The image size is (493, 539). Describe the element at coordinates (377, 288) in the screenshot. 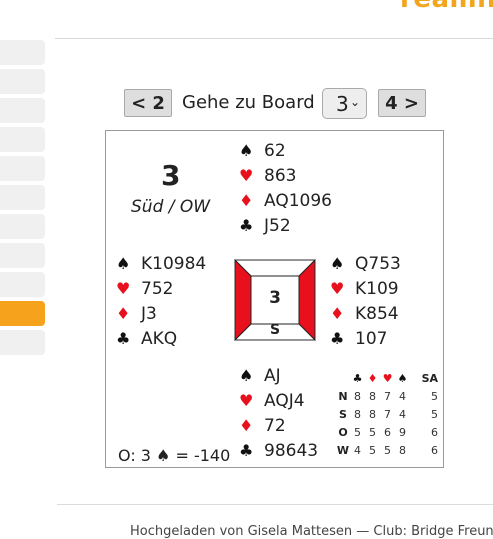

I see `east-hearts: K109` at that location.